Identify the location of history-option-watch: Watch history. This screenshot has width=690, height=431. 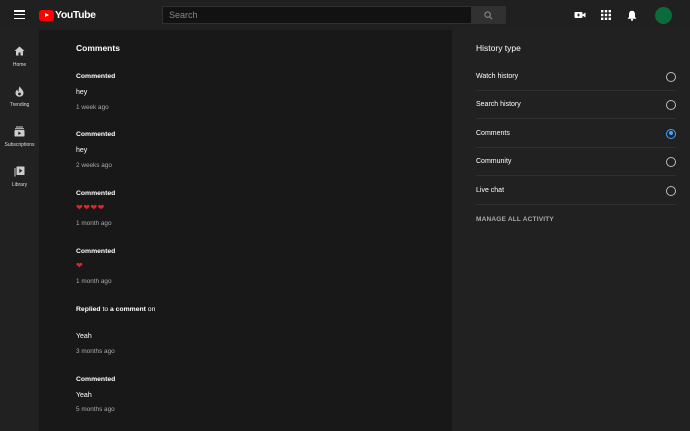
(576, 77).